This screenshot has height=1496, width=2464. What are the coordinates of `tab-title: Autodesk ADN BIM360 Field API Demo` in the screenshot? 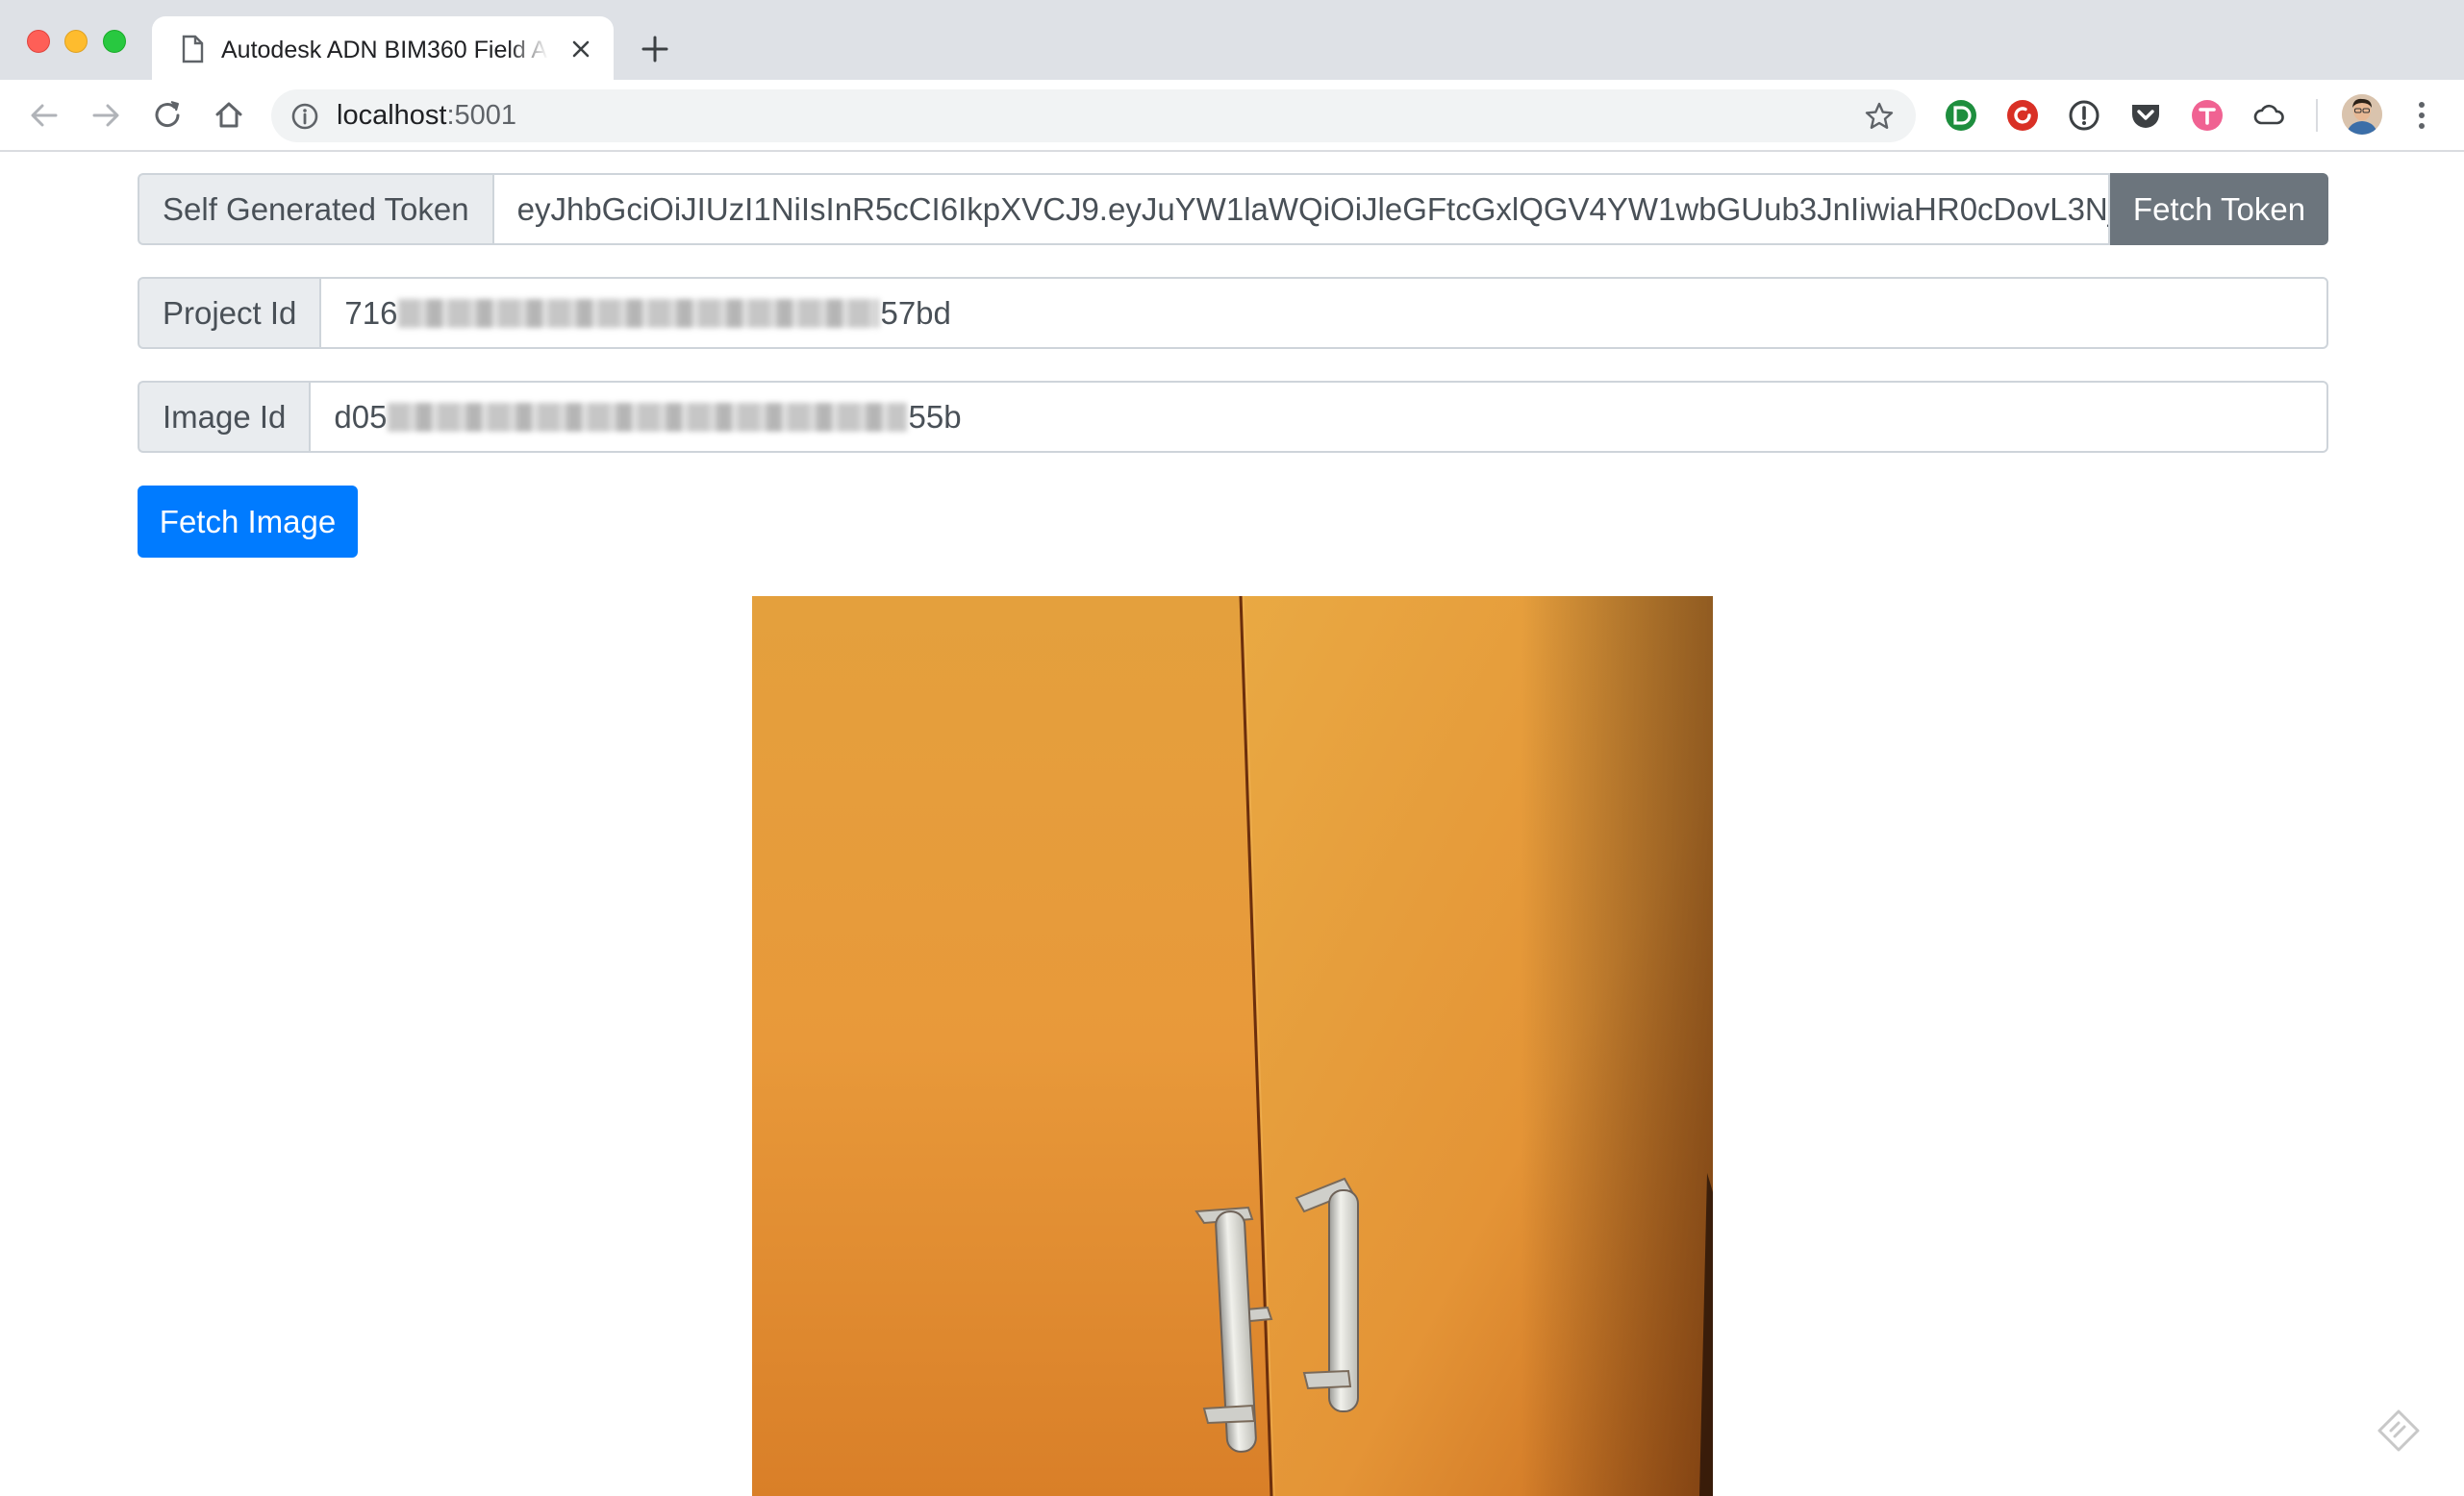 It's located at (384, 50).